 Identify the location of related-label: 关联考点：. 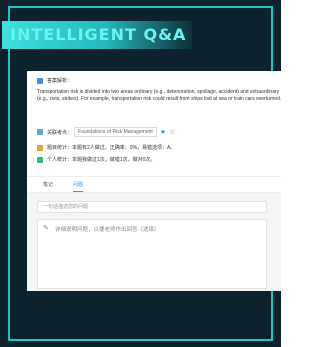
(60, 132).